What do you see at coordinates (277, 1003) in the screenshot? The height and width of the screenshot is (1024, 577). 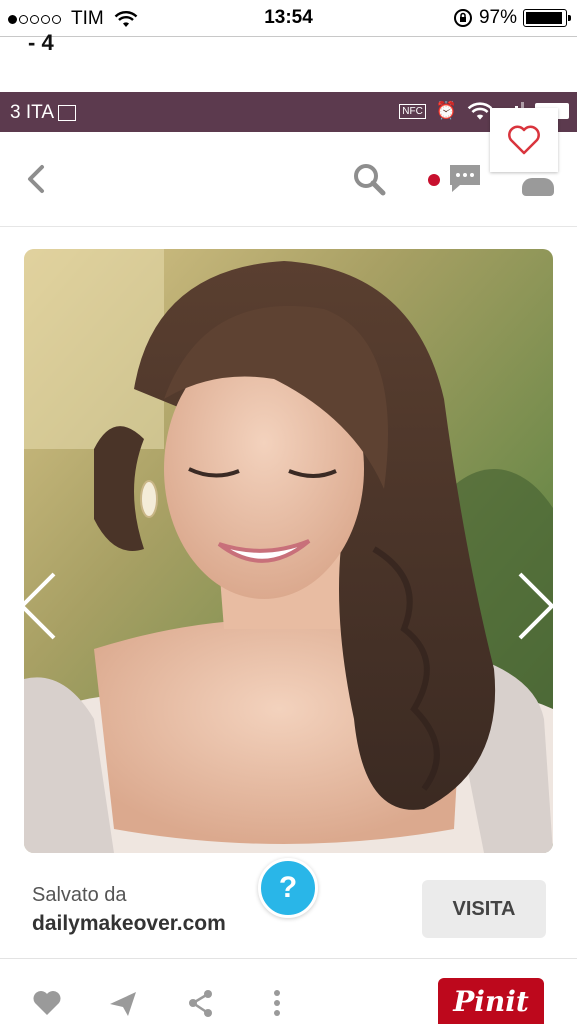 I see `more-options-icon` at bounding box center [277, 1003].